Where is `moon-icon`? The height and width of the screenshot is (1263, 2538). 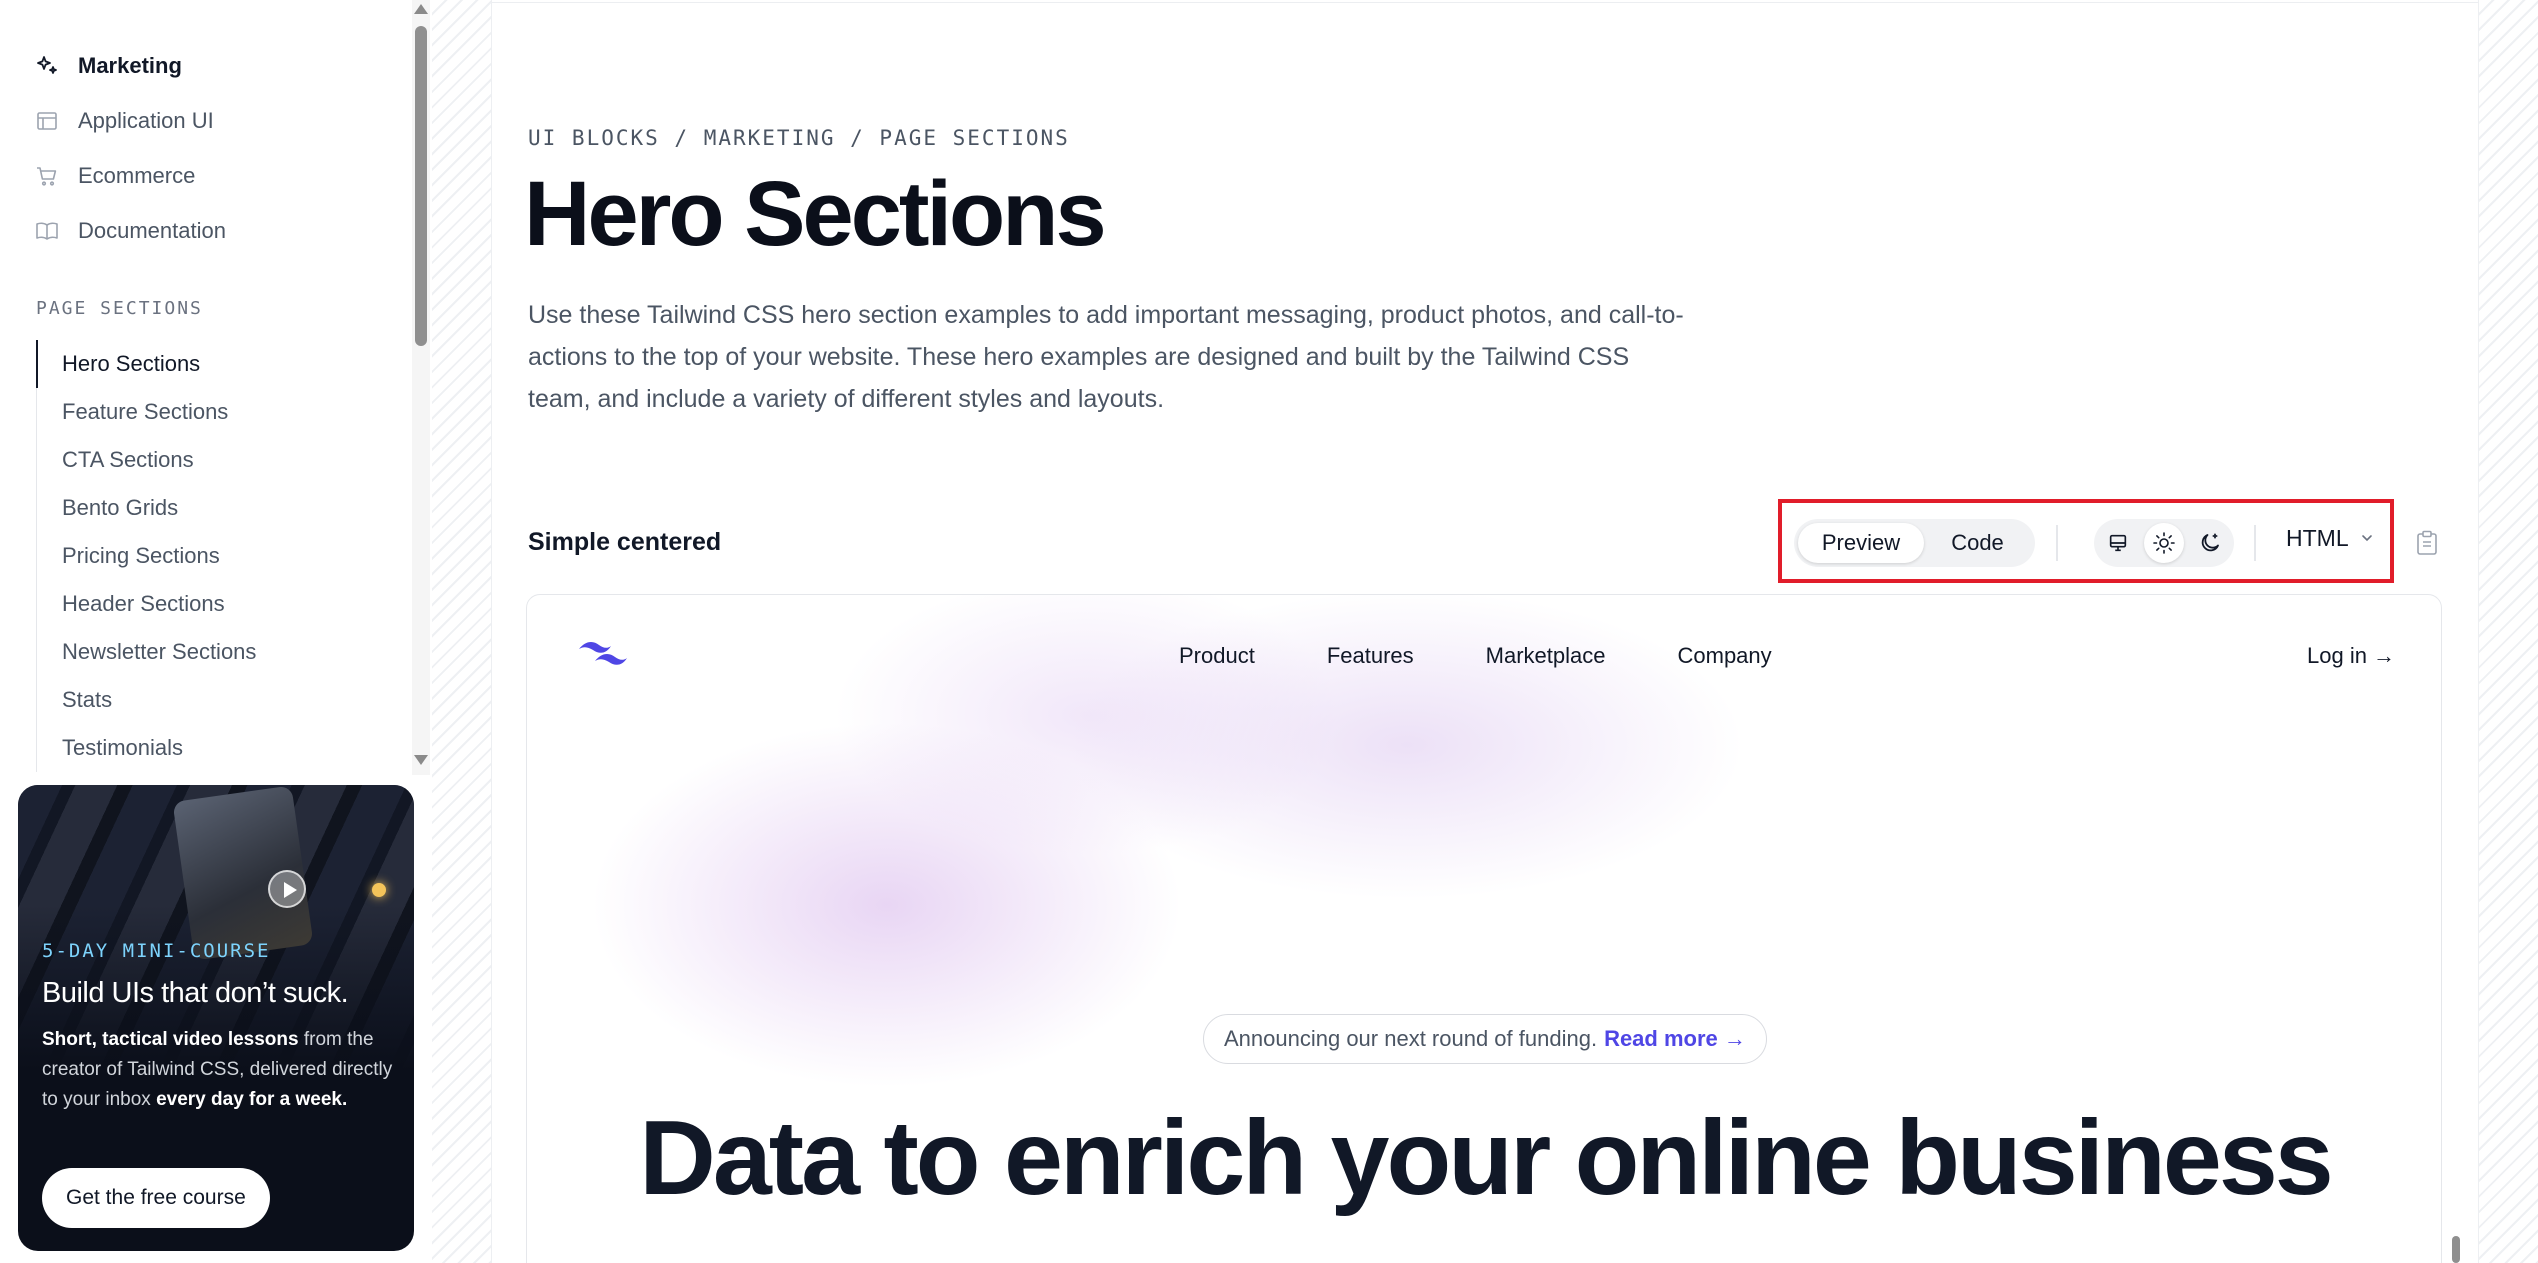 moon-icon is located at coordinates (2210, 543).